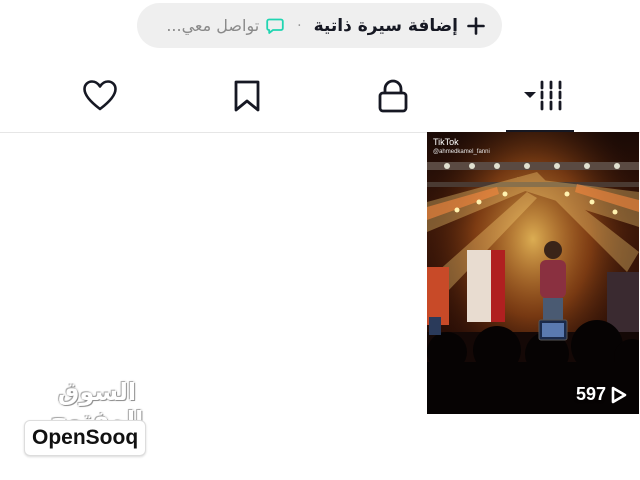 This screenshot has height=480, width=640. I want to click on add-bio-label: إضافة سيرة ذاتية, so click(385, 25).